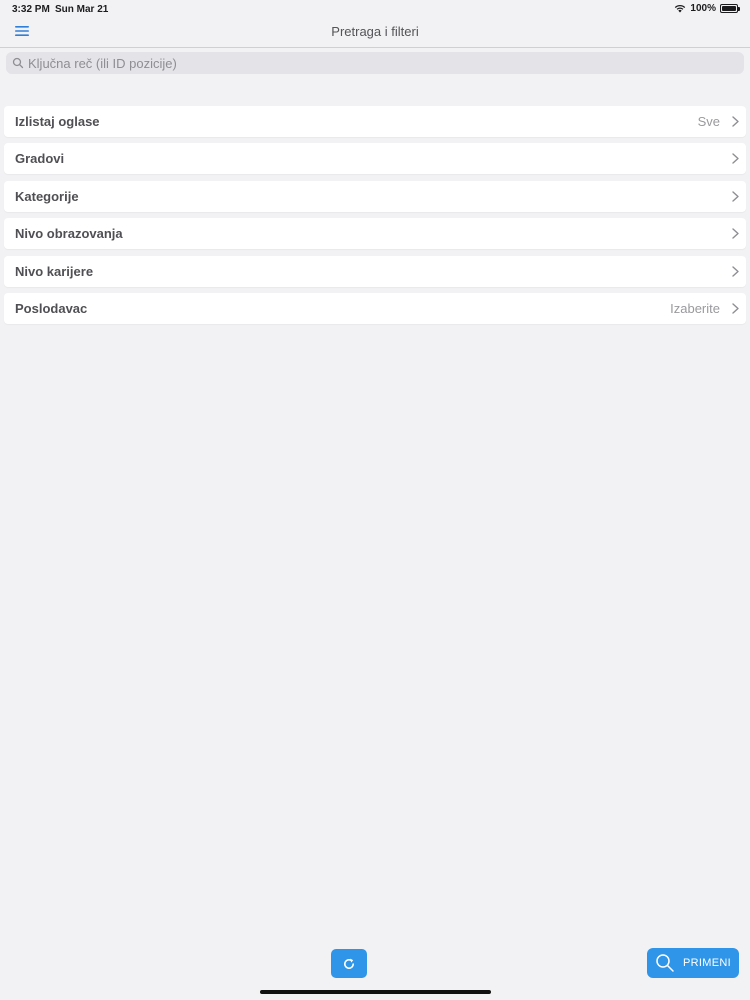  What do you see at coordinates (703, 8) in the screenshot?
I see `battery-percent: 100%` at bounding box center [703, 8].